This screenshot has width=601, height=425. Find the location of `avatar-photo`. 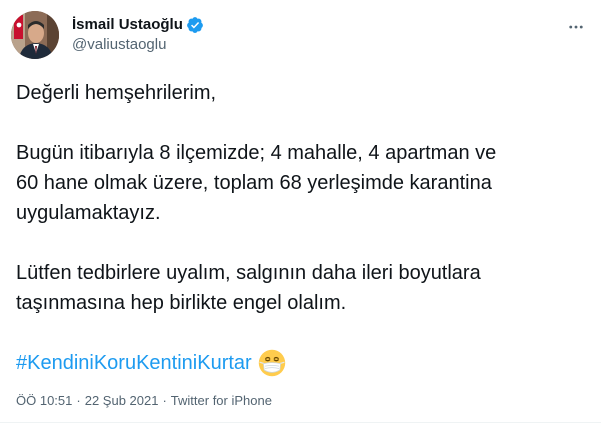

avatar-photo is located at coordinates (35, 35).